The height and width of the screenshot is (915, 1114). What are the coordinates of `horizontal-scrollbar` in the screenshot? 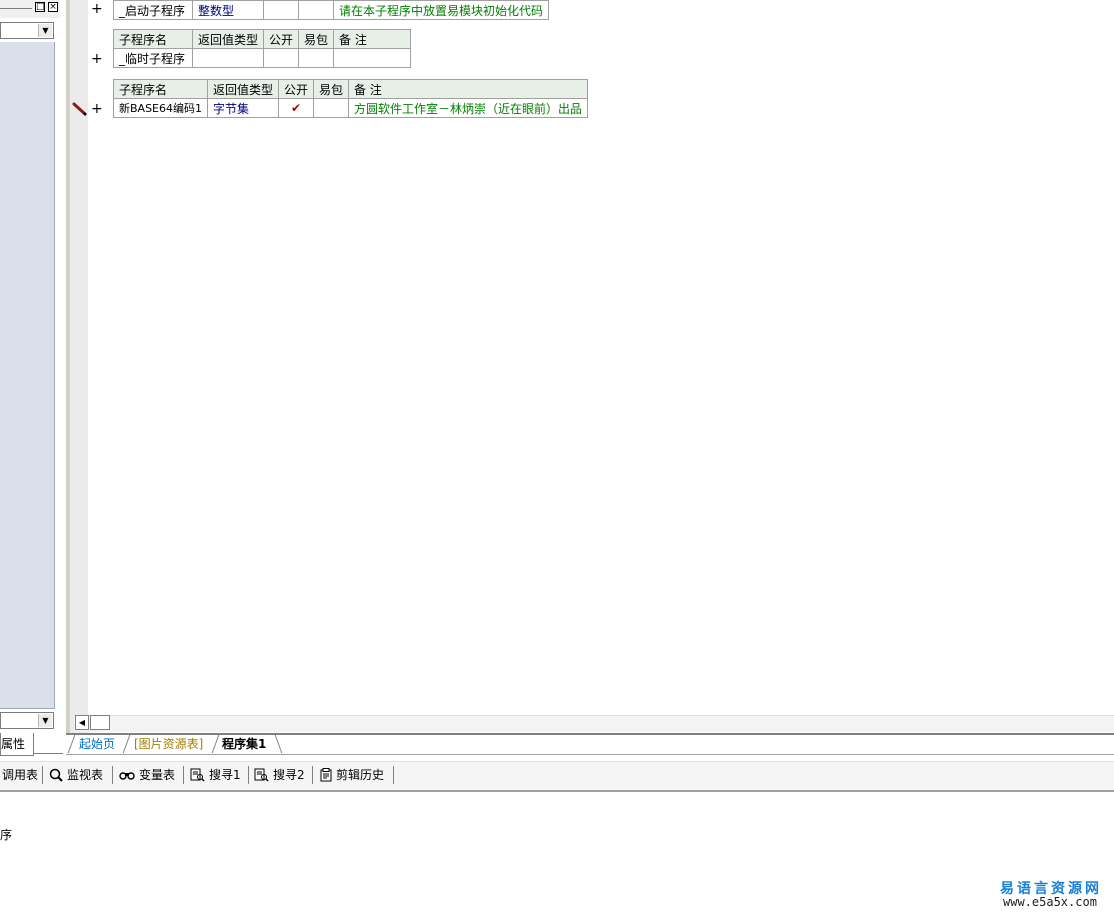 It's located at (594, 723).